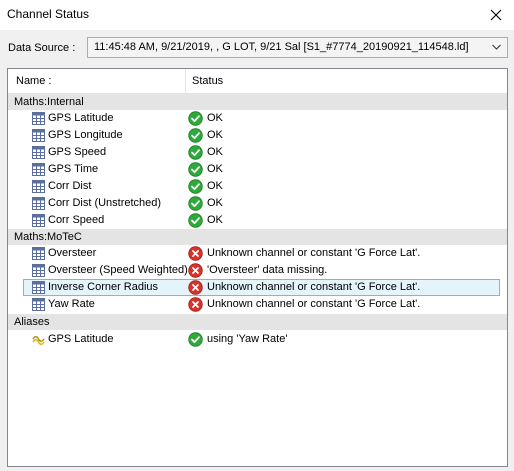  What do you see at coordinates (267, 270) in the screenshot?
I see `channel-status: 'Oversteer' data missing.` at bounding box center [267, 270].